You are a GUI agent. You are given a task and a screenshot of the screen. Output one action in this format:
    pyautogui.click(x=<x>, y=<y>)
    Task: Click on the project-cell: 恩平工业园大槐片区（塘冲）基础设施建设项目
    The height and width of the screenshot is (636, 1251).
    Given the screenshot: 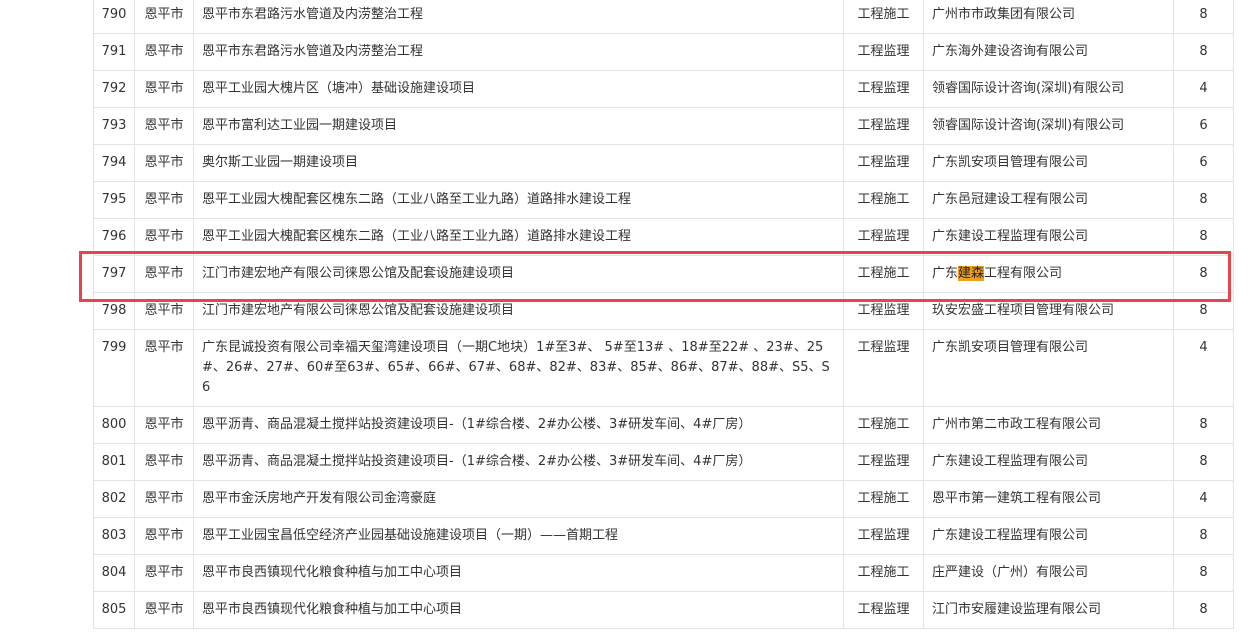 What is the action you would take?
    pyautogui.click(x=518, y=89)
    